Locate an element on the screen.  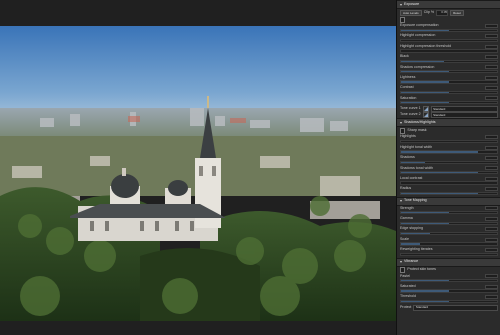
section-header-shadows-highlights: Shadows/Highlights is located at coordinates (448, 123).